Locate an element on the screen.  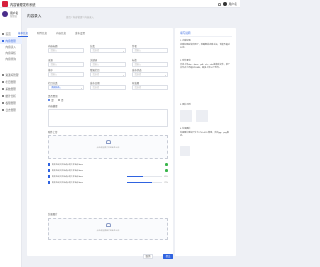
file-item: 附件资料文件名称示例文件名称.docx 45% is located at coordinates (108, 176).